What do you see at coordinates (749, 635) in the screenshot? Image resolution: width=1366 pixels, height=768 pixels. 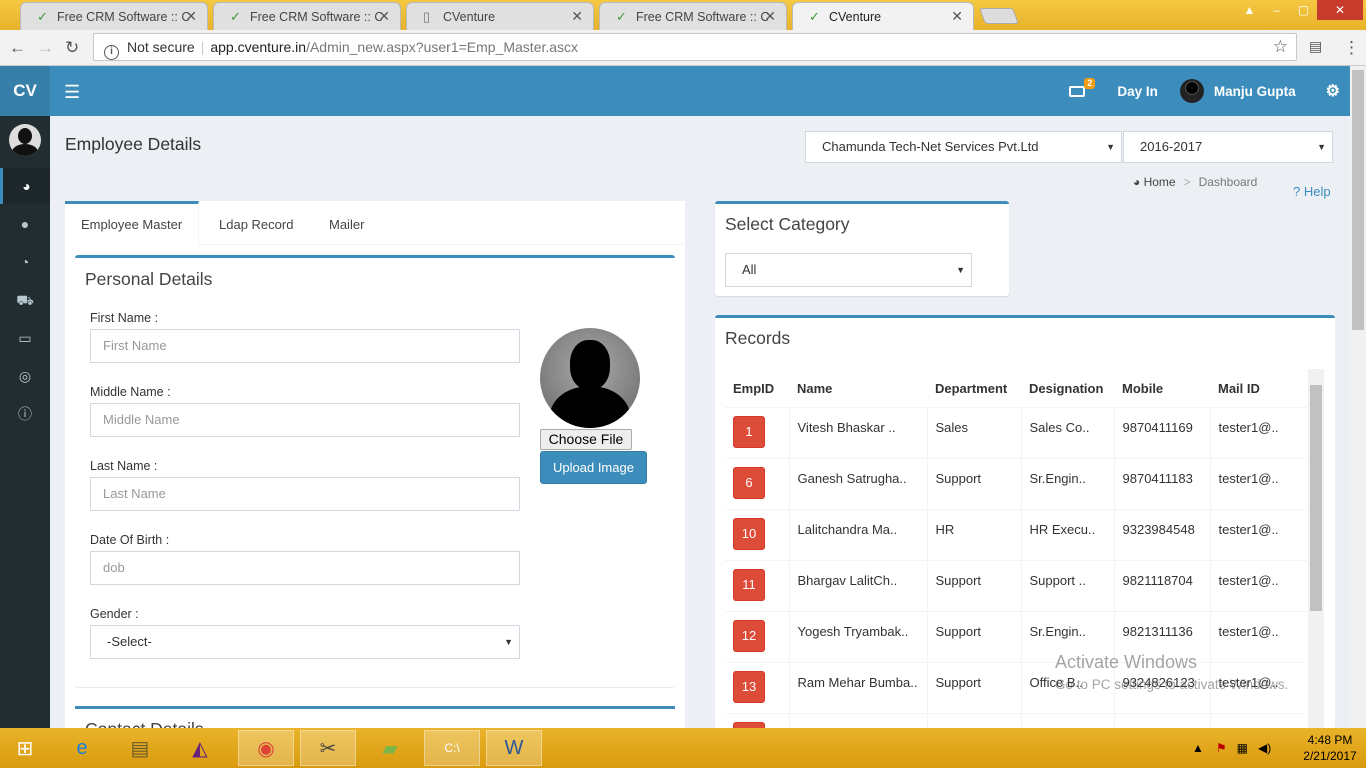 I see `empid-button: 12` at bounding box center [749, 635].